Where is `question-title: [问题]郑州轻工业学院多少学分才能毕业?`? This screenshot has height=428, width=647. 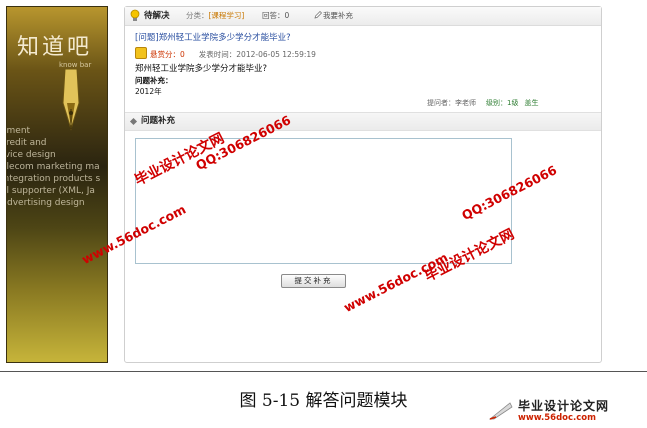 question-title: [问题]郑州轻工业学院多少学分才能毕业? is located at coordinates (213, 38).